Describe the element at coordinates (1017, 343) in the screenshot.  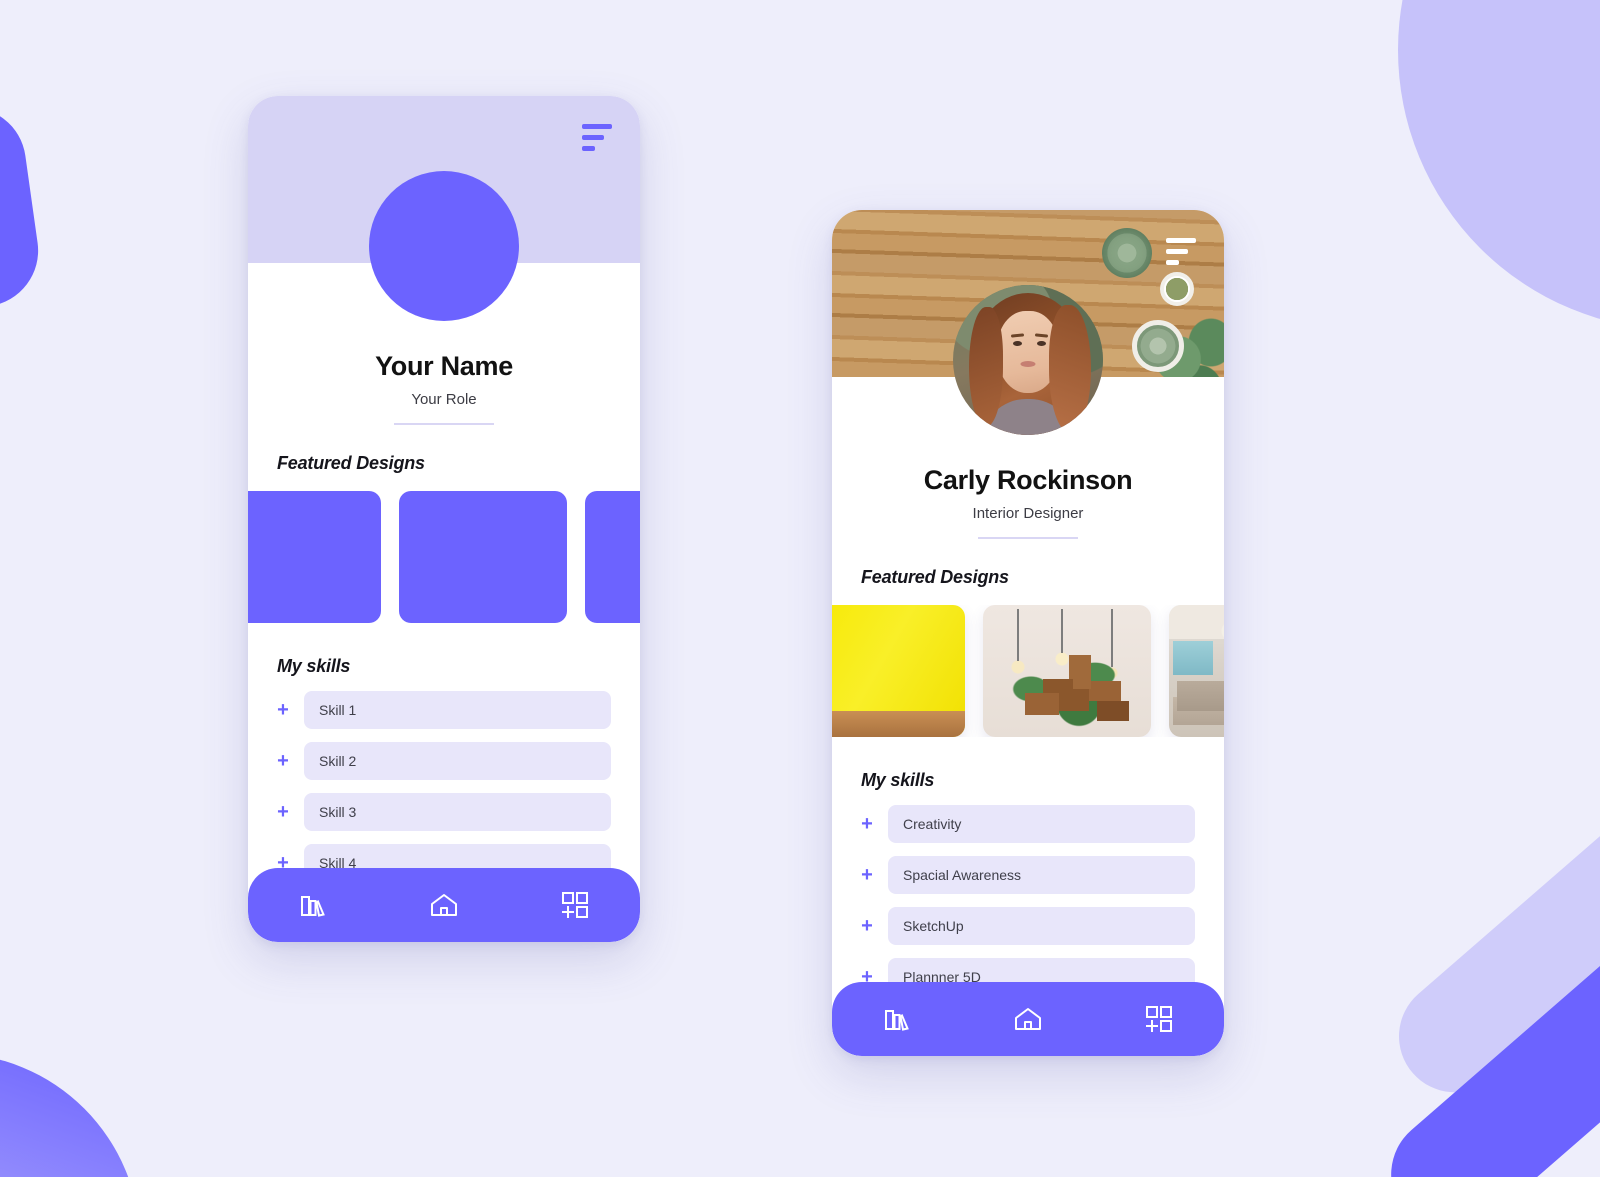
I see `eye-left` at that location.